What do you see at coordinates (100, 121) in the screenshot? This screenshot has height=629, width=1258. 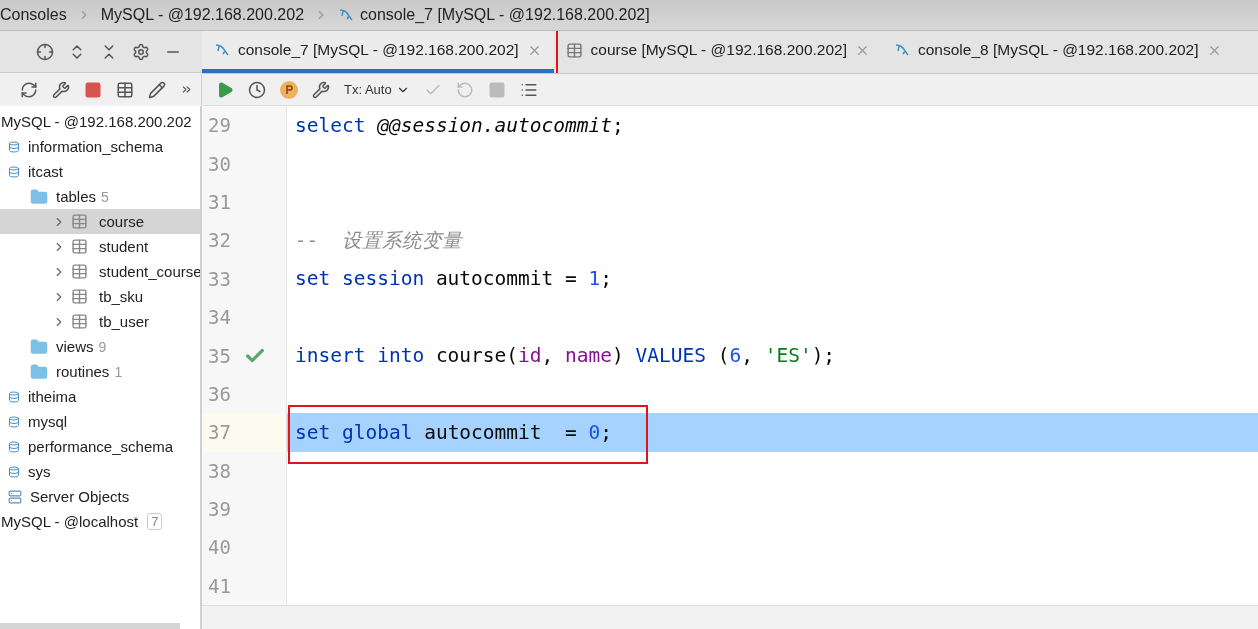 I see `tree-item: MySQL - @192.168.200.202` at bounding box center [100, 121].